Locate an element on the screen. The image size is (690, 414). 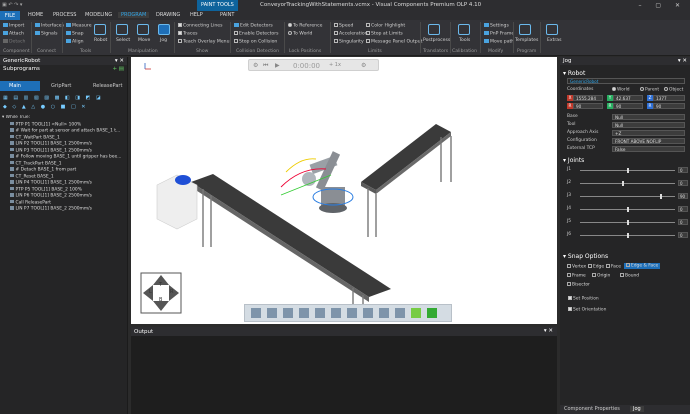
extras-button: Extras is located at coordinates (554, 40).